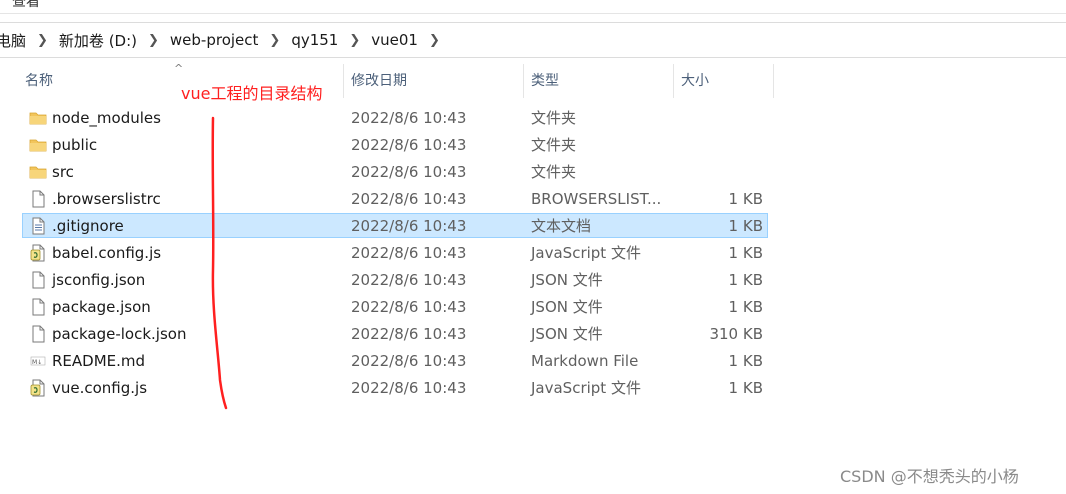 This screenshot has width=1066, height=494. I want to click on file-type: 文本文档, so click(561, 226).